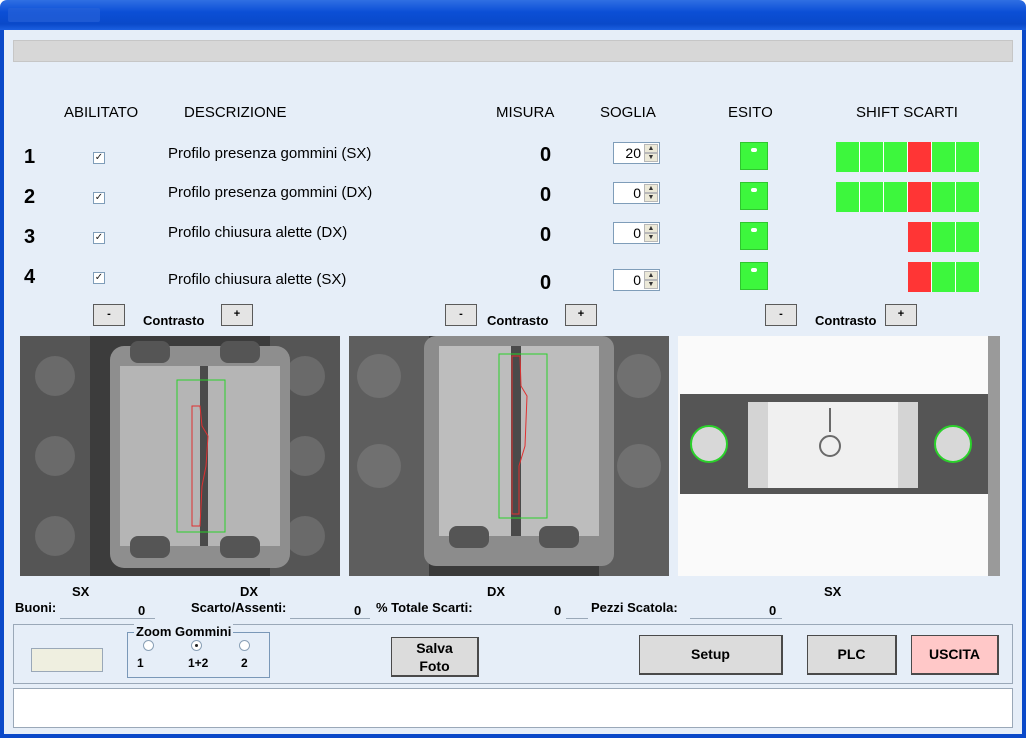 Image resolution: width=1026 pixels, height=738 pixels. Describe the element at coordinates (109, 315) in the screenshot. I see `contrast-minus-button-1: -` at that location.